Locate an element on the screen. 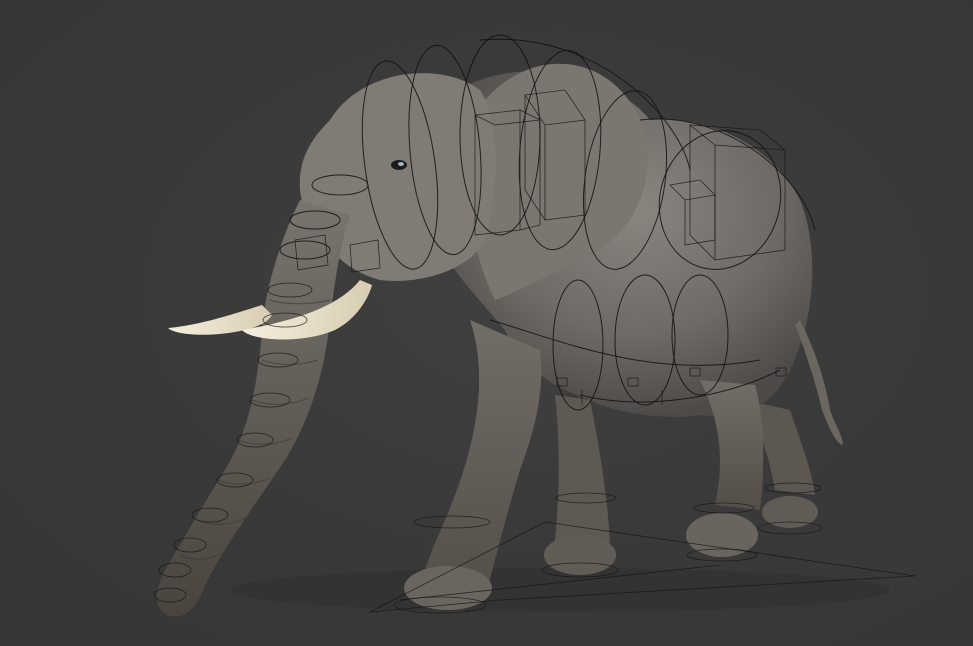  near-front-leg is located at coordinates (473, 465).